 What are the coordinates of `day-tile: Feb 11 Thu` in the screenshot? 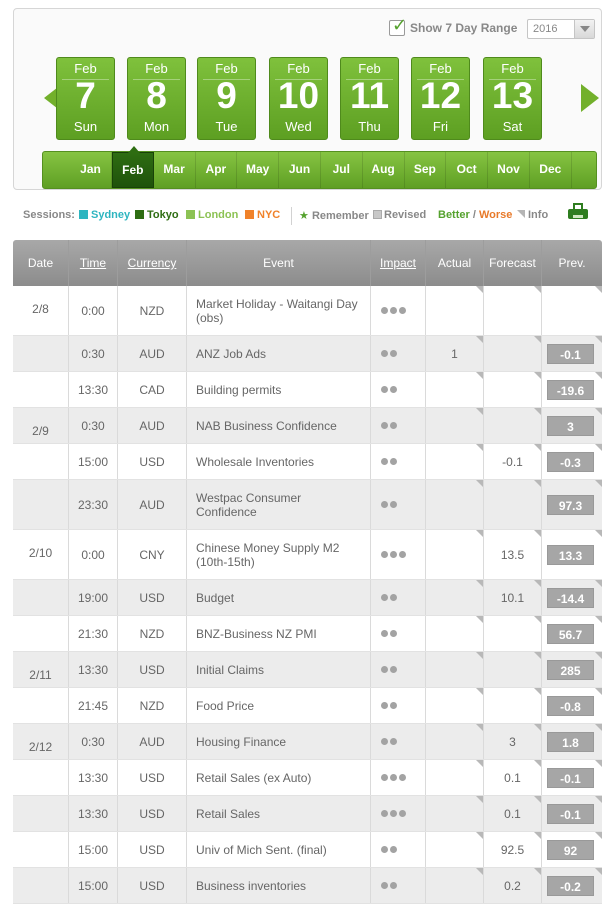 It's located at (369, 98).